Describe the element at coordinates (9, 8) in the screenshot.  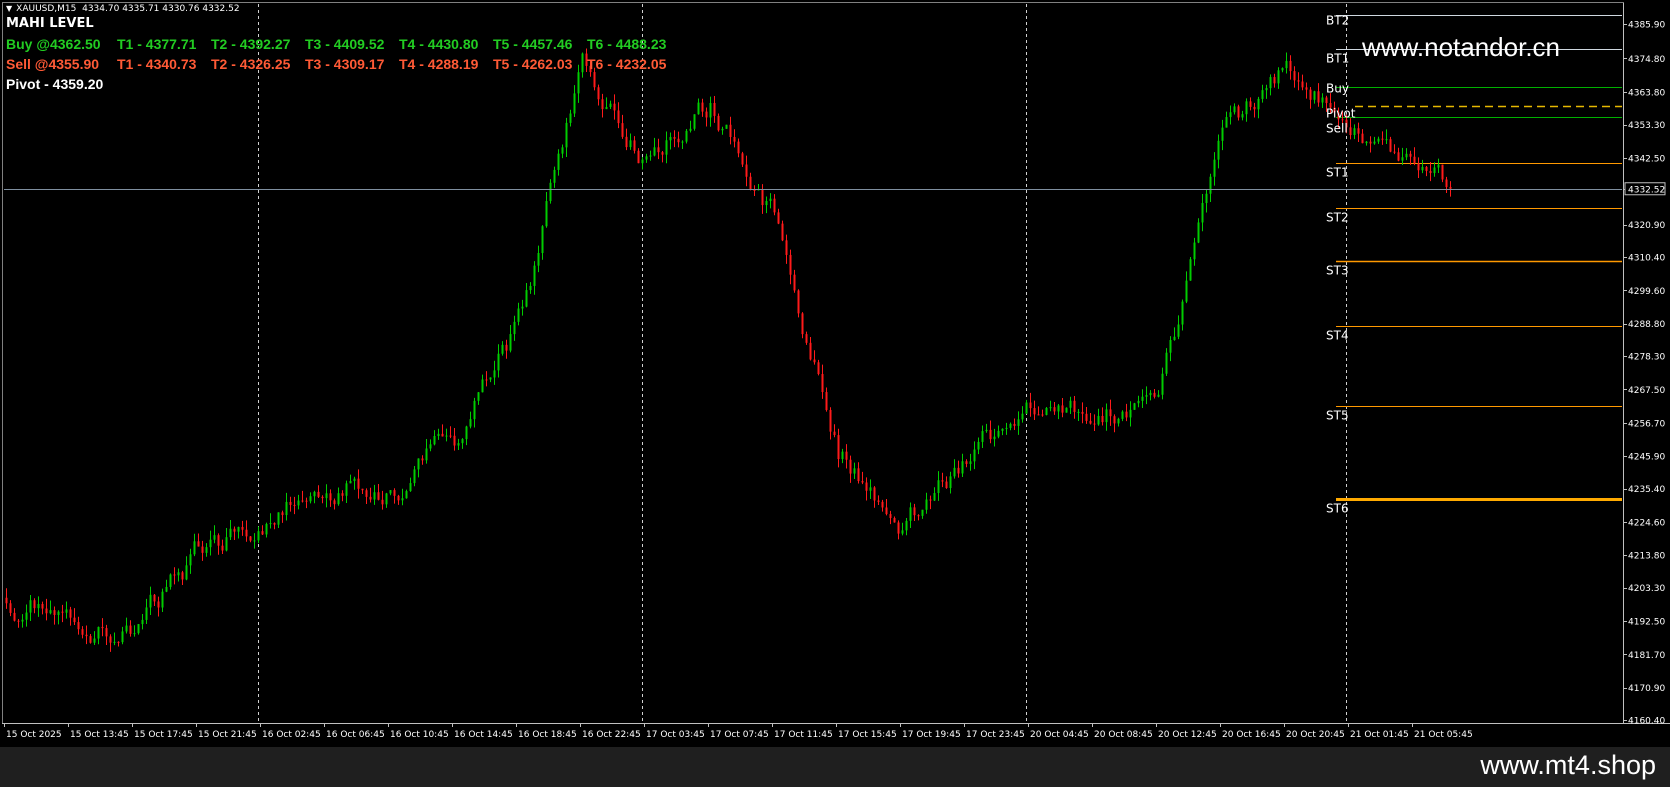
I see `collapse-triangle-icon: ▼` at that location.